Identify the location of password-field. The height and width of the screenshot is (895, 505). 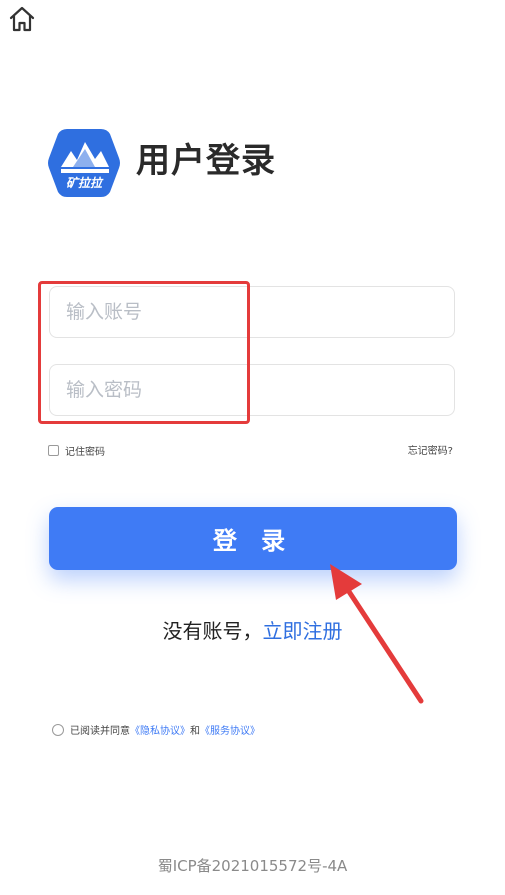
(252, 390).